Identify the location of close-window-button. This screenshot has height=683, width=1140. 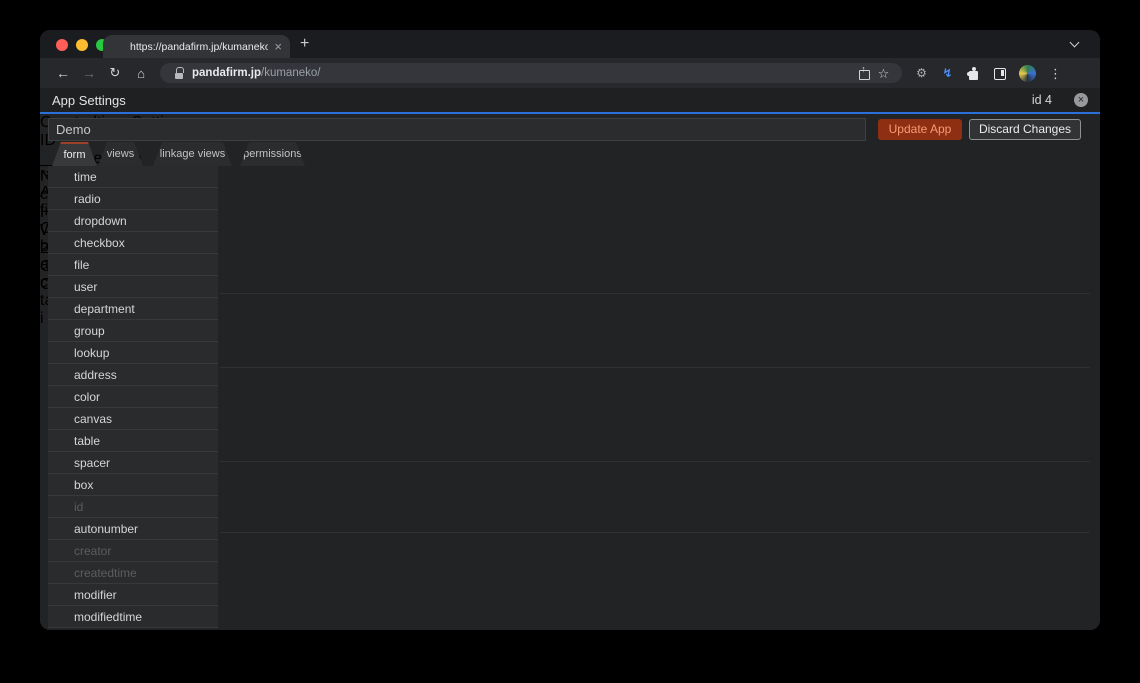
(62, 45).